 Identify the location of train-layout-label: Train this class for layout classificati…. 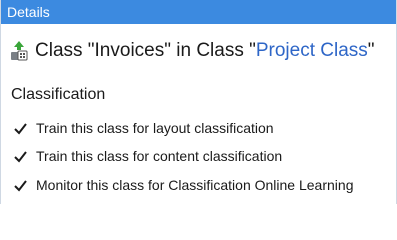
(155, 128).